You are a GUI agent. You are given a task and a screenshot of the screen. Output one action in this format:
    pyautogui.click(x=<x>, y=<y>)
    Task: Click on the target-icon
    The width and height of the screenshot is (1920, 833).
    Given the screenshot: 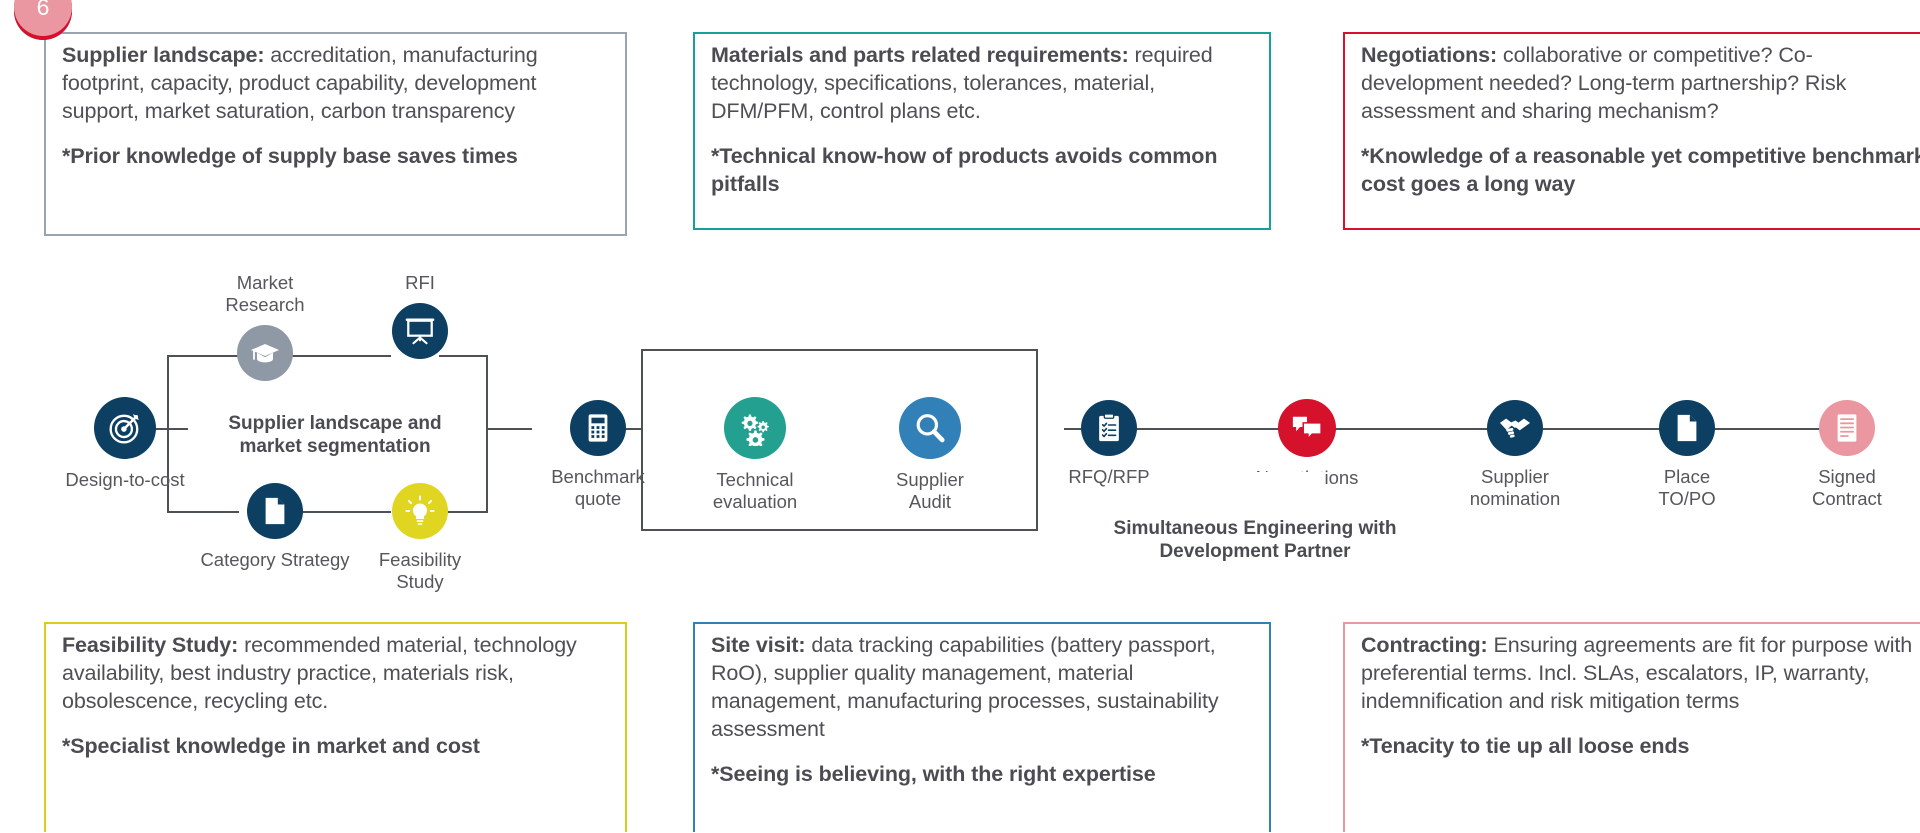 What is the action you would take?
    pyautogui.click(x=125, y=428)
    